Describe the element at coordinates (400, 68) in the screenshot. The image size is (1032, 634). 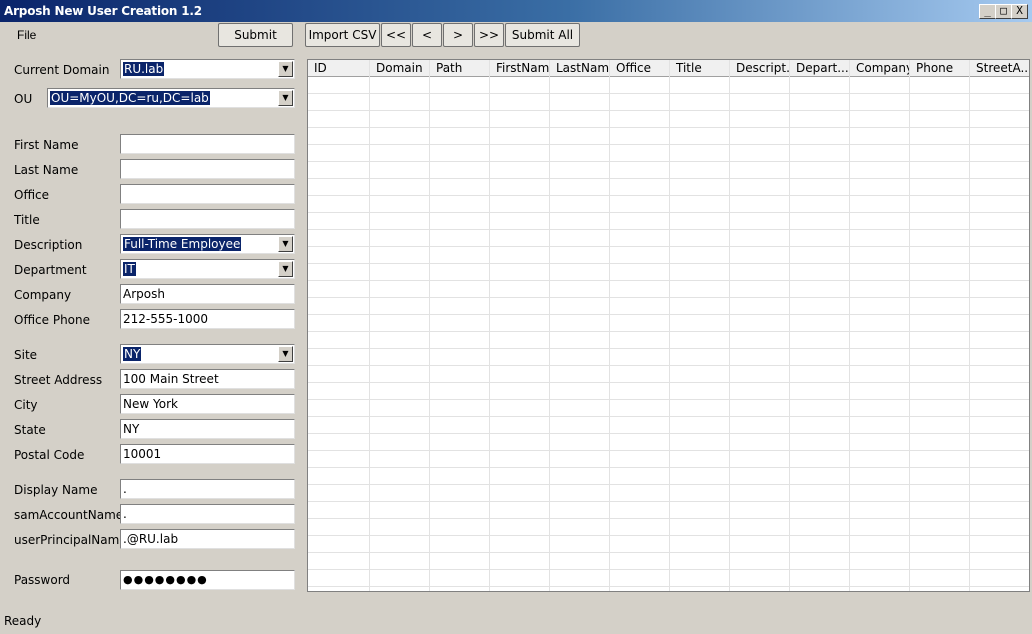
I see `column-header: Domain` at that location.